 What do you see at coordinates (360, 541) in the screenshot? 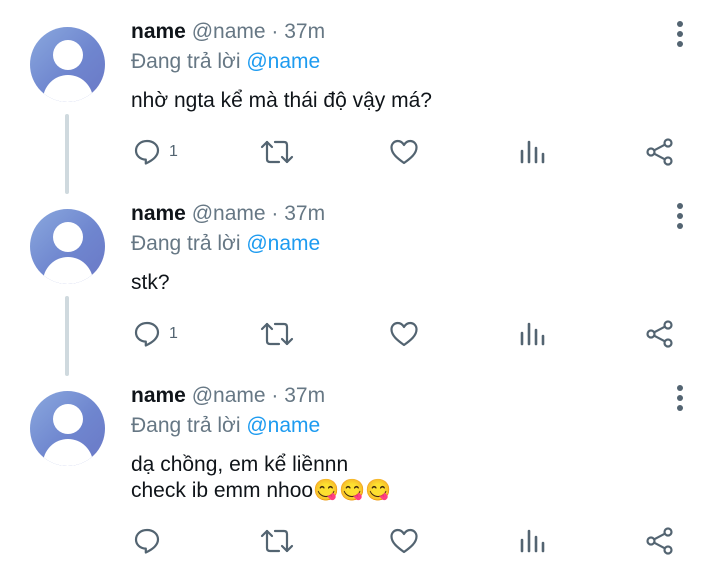
I see `action-bar` at bounding box center [360, 541].